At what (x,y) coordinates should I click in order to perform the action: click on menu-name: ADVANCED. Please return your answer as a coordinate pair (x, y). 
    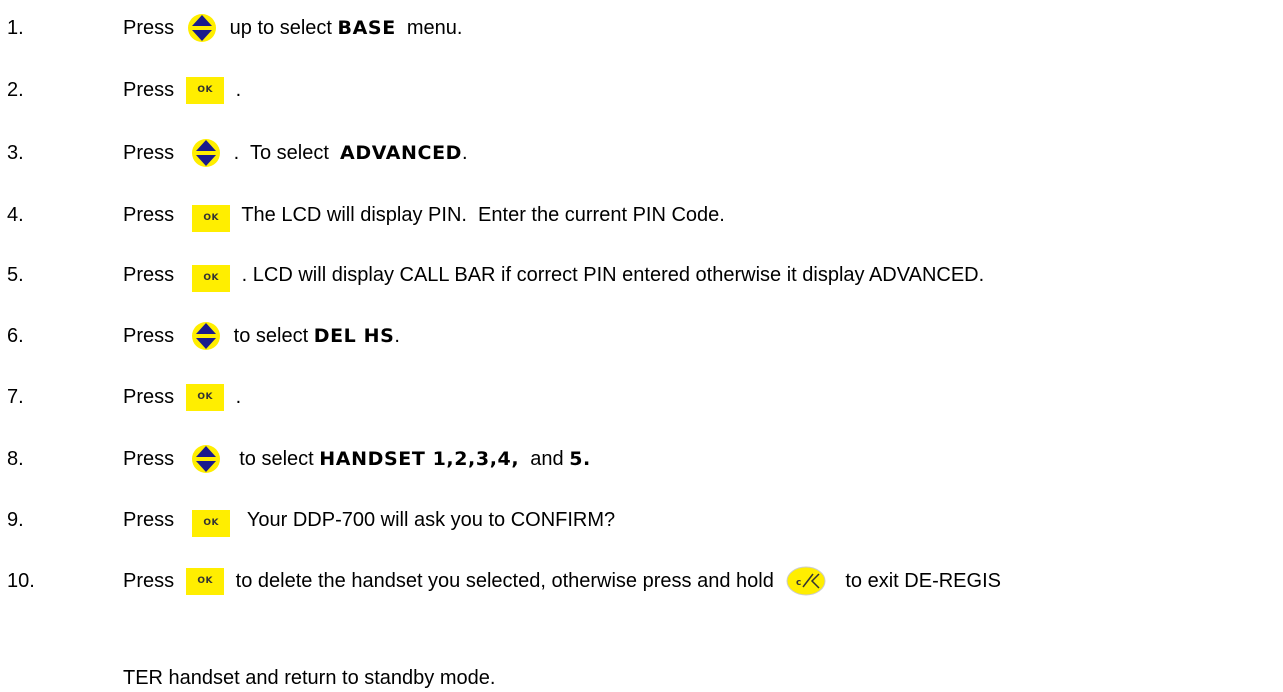
    Looking at the image, I should click on (401, 153).